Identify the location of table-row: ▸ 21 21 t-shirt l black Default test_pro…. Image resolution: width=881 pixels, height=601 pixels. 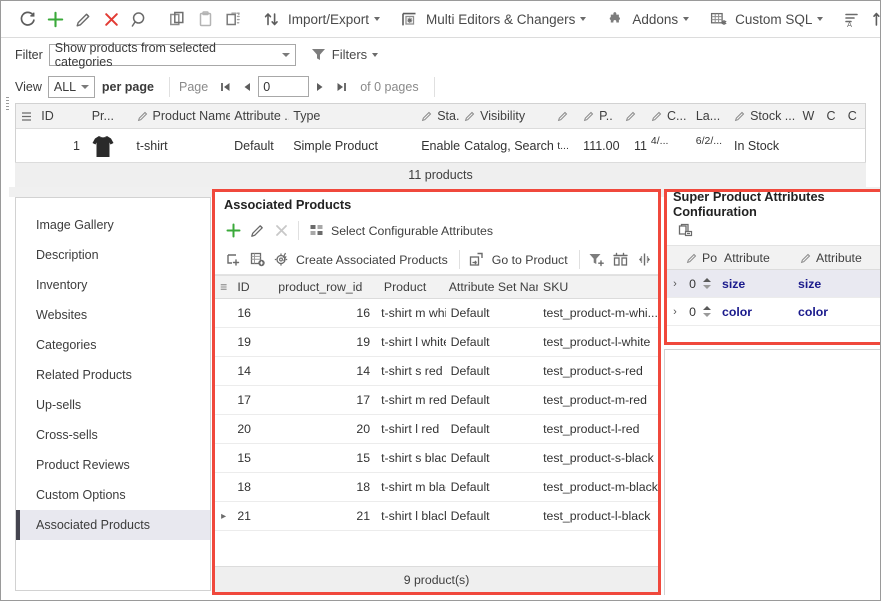
(436, 516).